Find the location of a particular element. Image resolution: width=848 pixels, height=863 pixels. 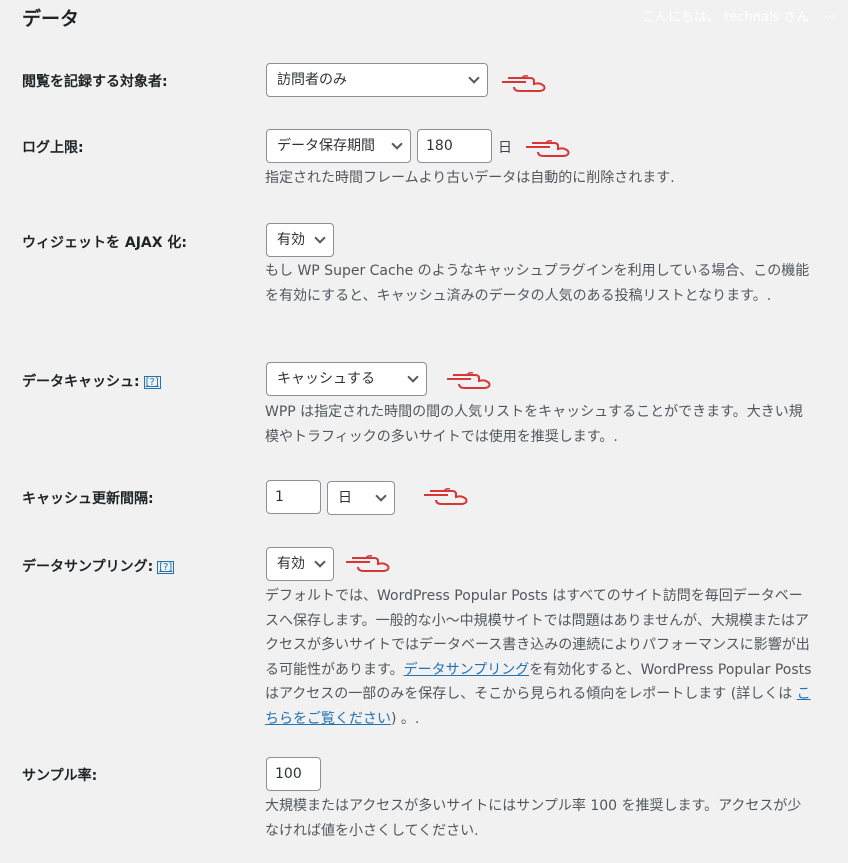

data-sampling-label: データサンプリング: [?] is located at coordinates (98, 566).